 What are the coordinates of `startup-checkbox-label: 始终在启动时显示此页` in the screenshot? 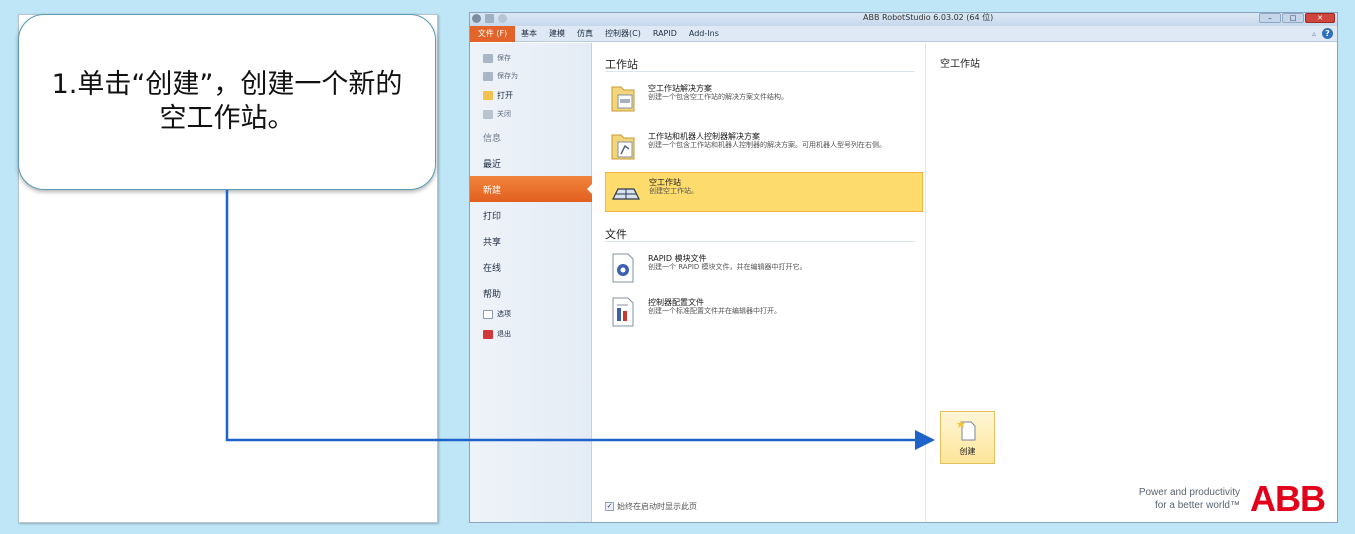 It's located at (657, 506).